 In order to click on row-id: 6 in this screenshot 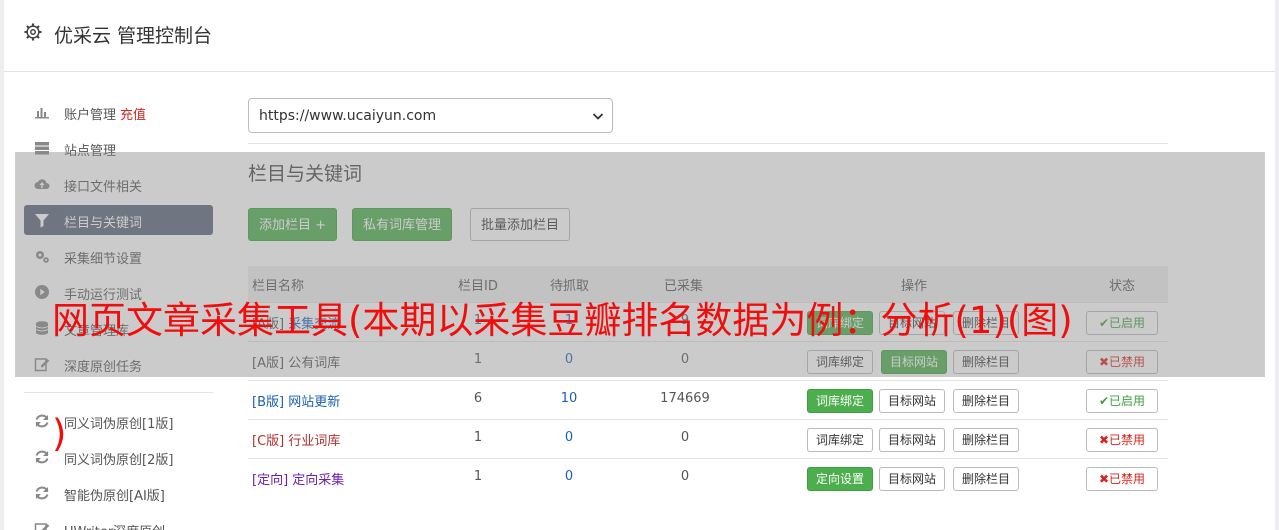, I will do `click(478, 398)`.